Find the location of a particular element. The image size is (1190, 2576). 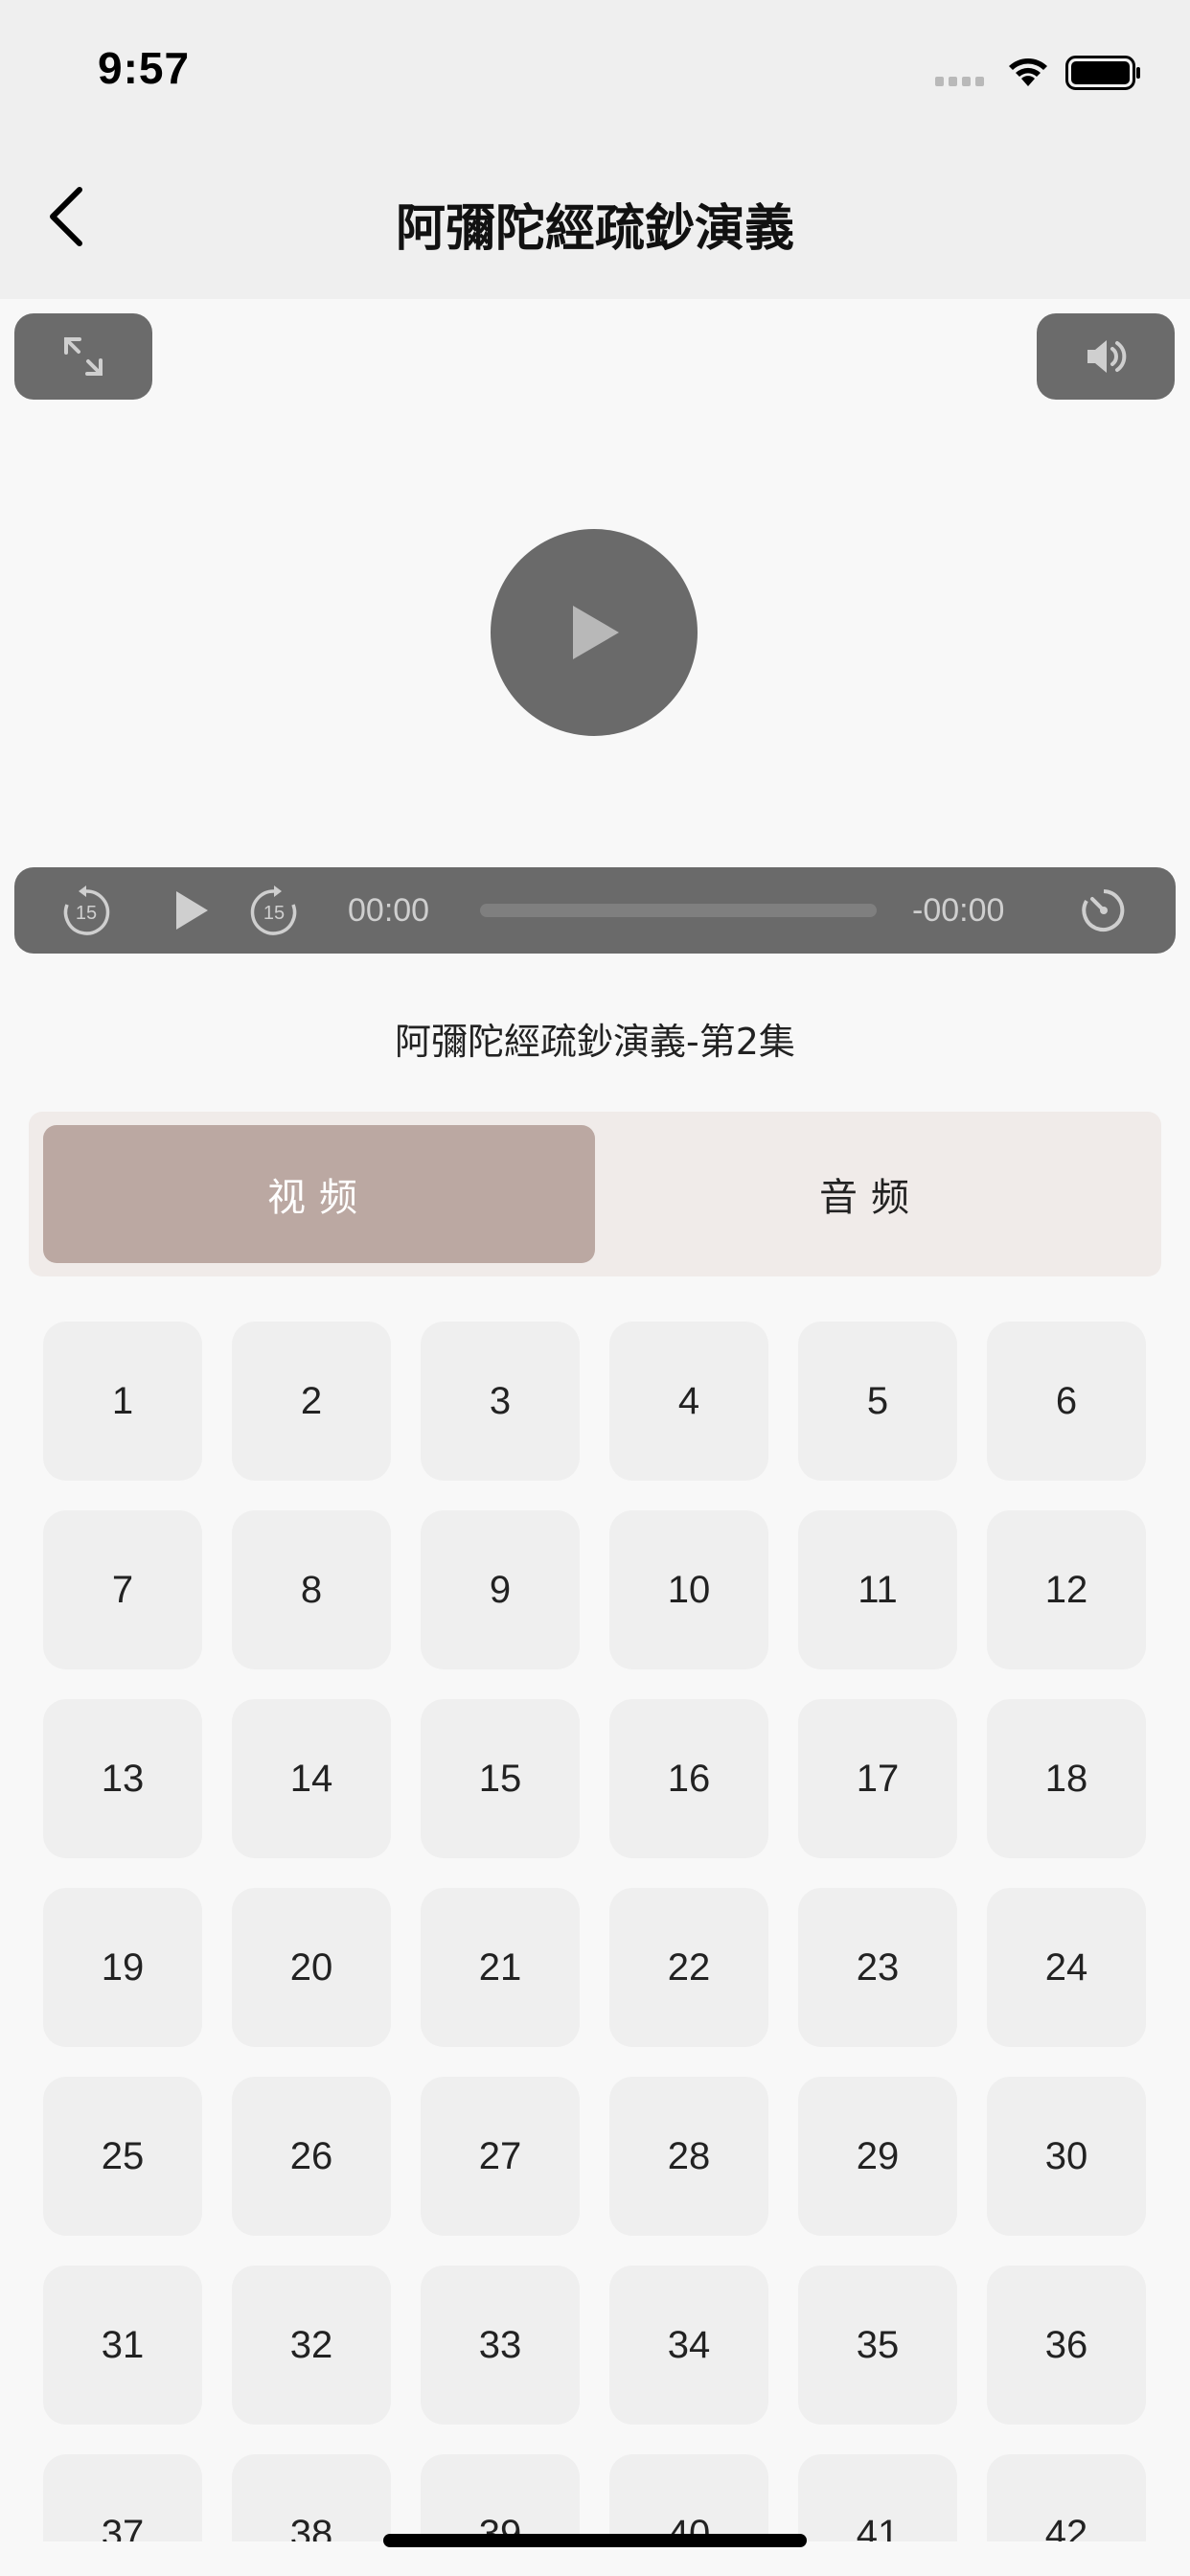

episode-button: 33 is located at coordinates (500, 2345).